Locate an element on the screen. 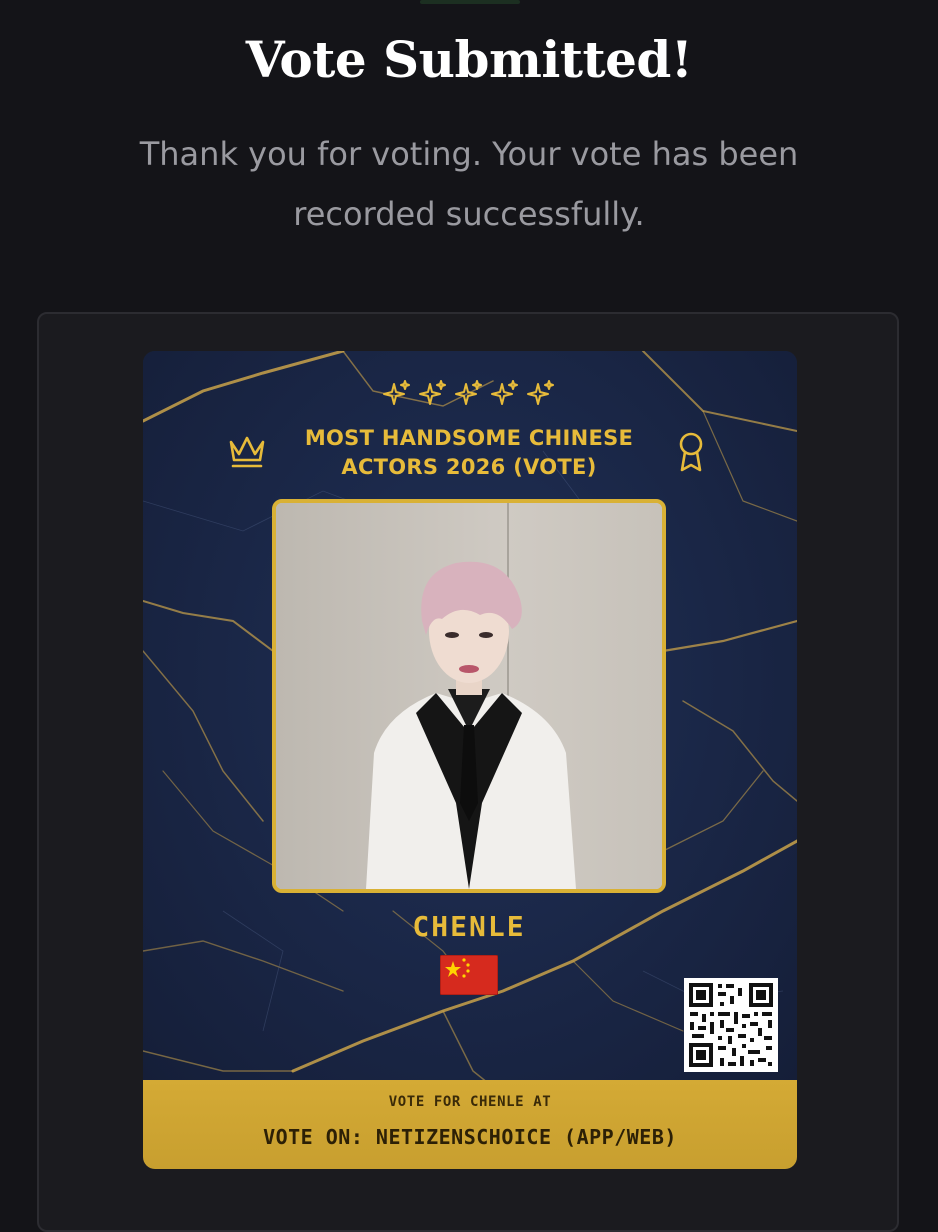 The image size is (938, 1232). crown-icon is located at coordinates (247, 452).